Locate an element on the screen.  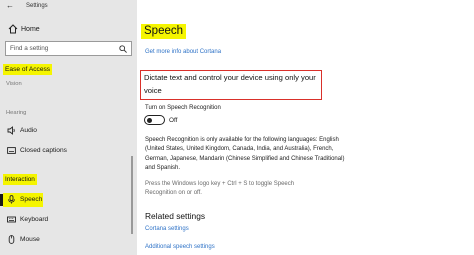
speaker-icon is located at coordinates (11, 130).